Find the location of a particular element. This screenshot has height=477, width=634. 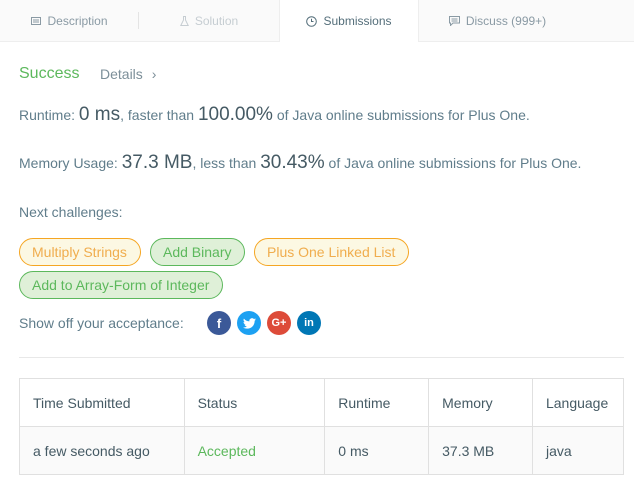

tab-discuss-label: Discuss (999+) is located at coordinates (506, 20).